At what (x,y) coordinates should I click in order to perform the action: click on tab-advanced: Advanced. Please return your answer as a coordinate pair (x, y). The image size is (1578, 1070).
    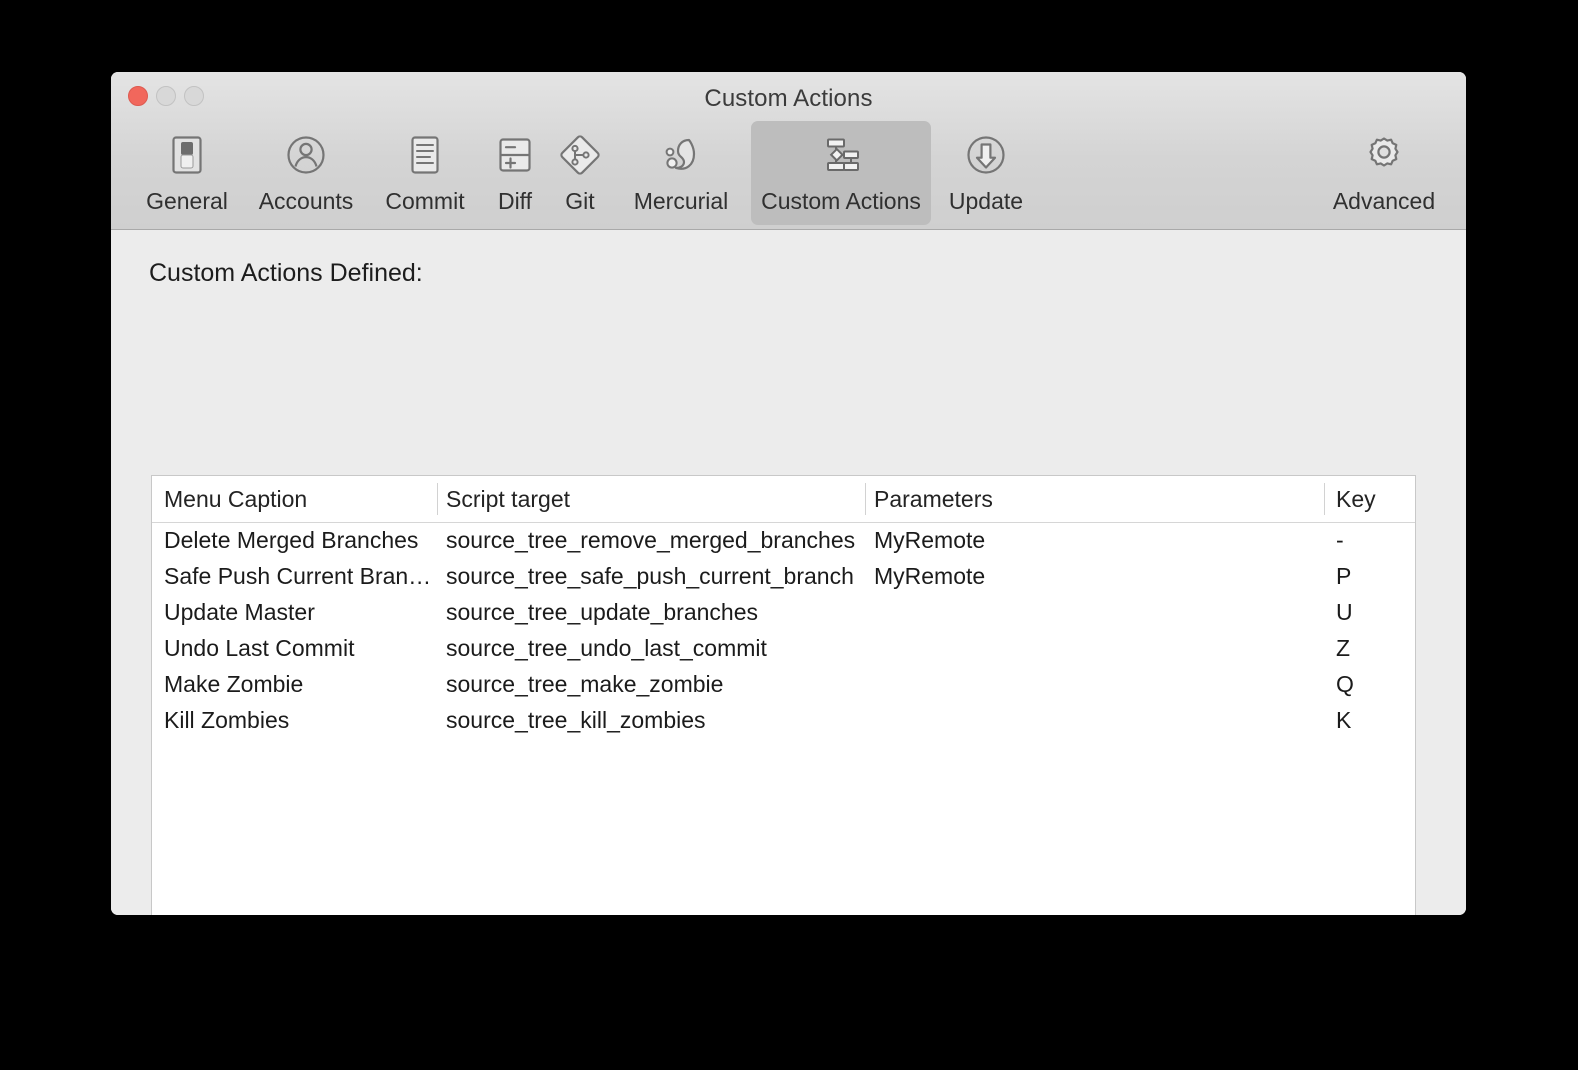
    Looking at the image, I should click on (1384, 173).